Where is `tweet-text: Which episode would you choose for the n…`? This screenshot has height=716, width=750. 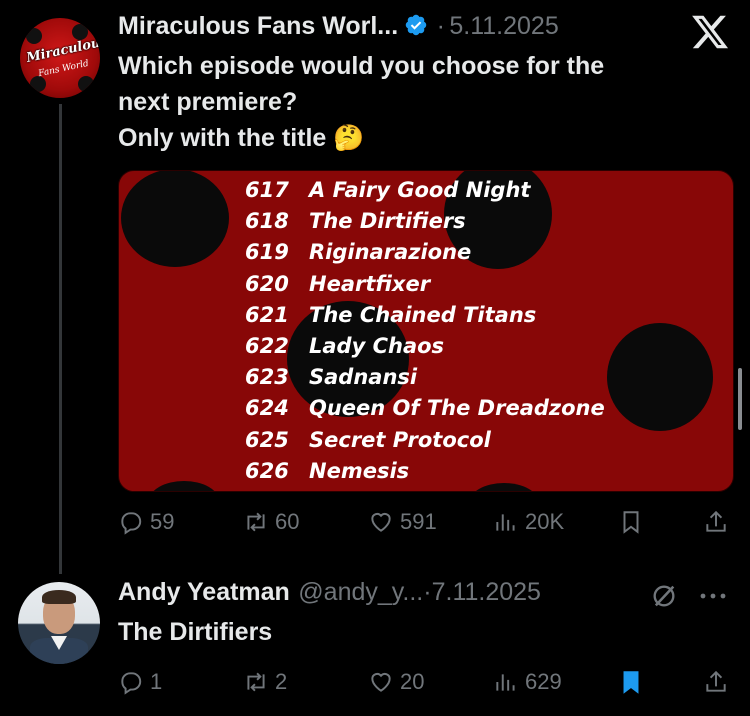 tweet-text: Which episode would you choose for the n… is located at coordinates (418, 102).